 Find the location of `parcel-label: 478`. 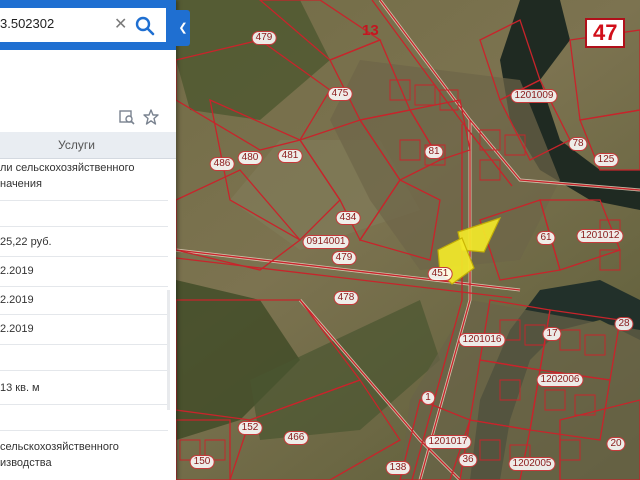

parcel-label: 478 is located at coordinates (346, 298).